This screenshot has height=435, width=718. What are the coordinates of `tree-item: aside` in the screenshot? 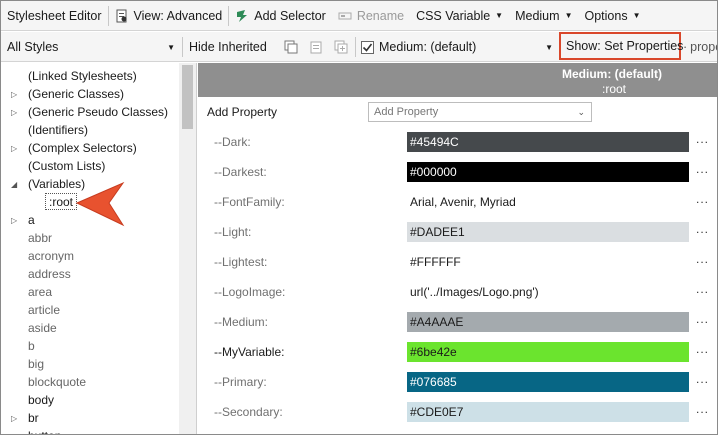 It's located at (42, 328).